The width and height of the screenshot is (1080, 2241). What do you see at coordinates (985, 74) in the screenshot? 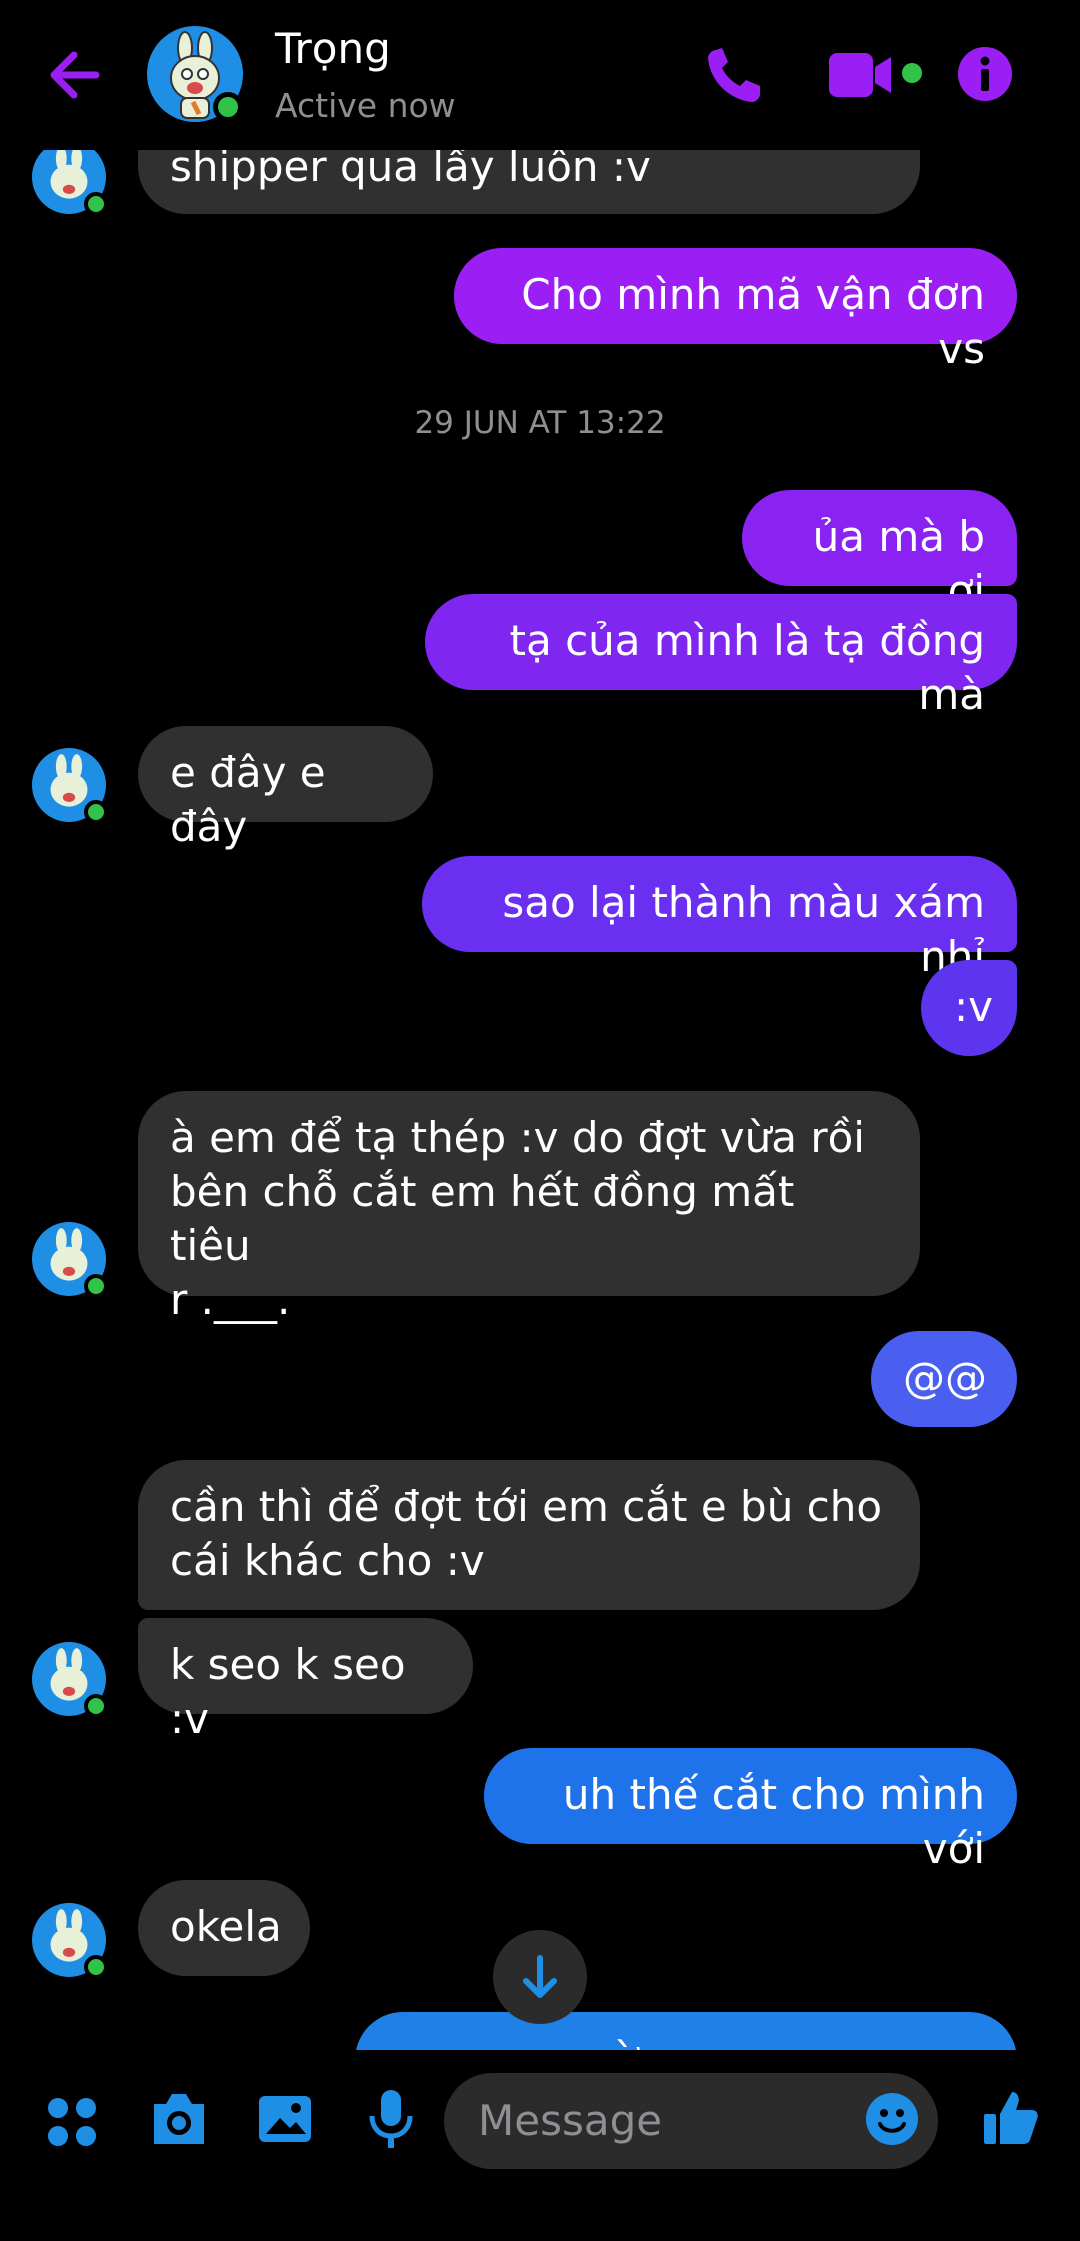
I see `info-icon` at bounding box center [985, 74].